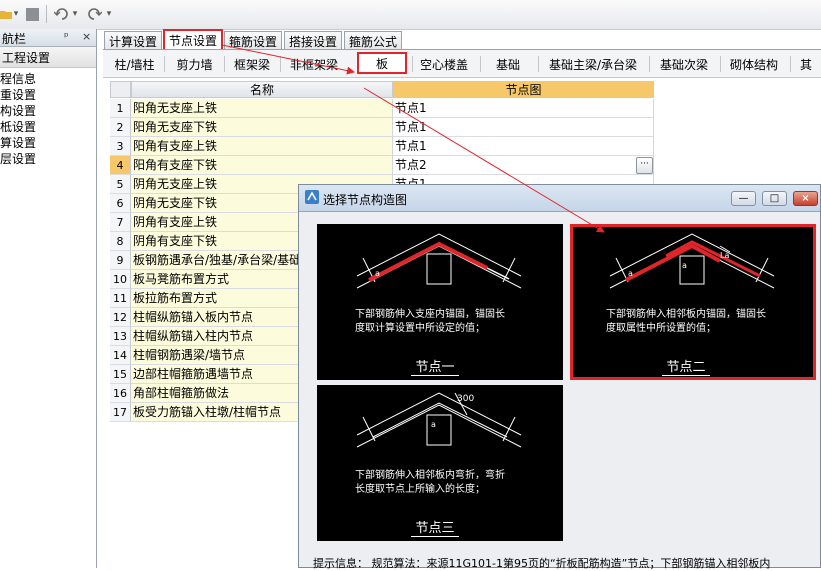  I want to click on node-option-3: 300 a 下部钢筋伸入相邻板内弯折，弯折 长度取节点上所输入的长度； 节点三, so click(440, 463).